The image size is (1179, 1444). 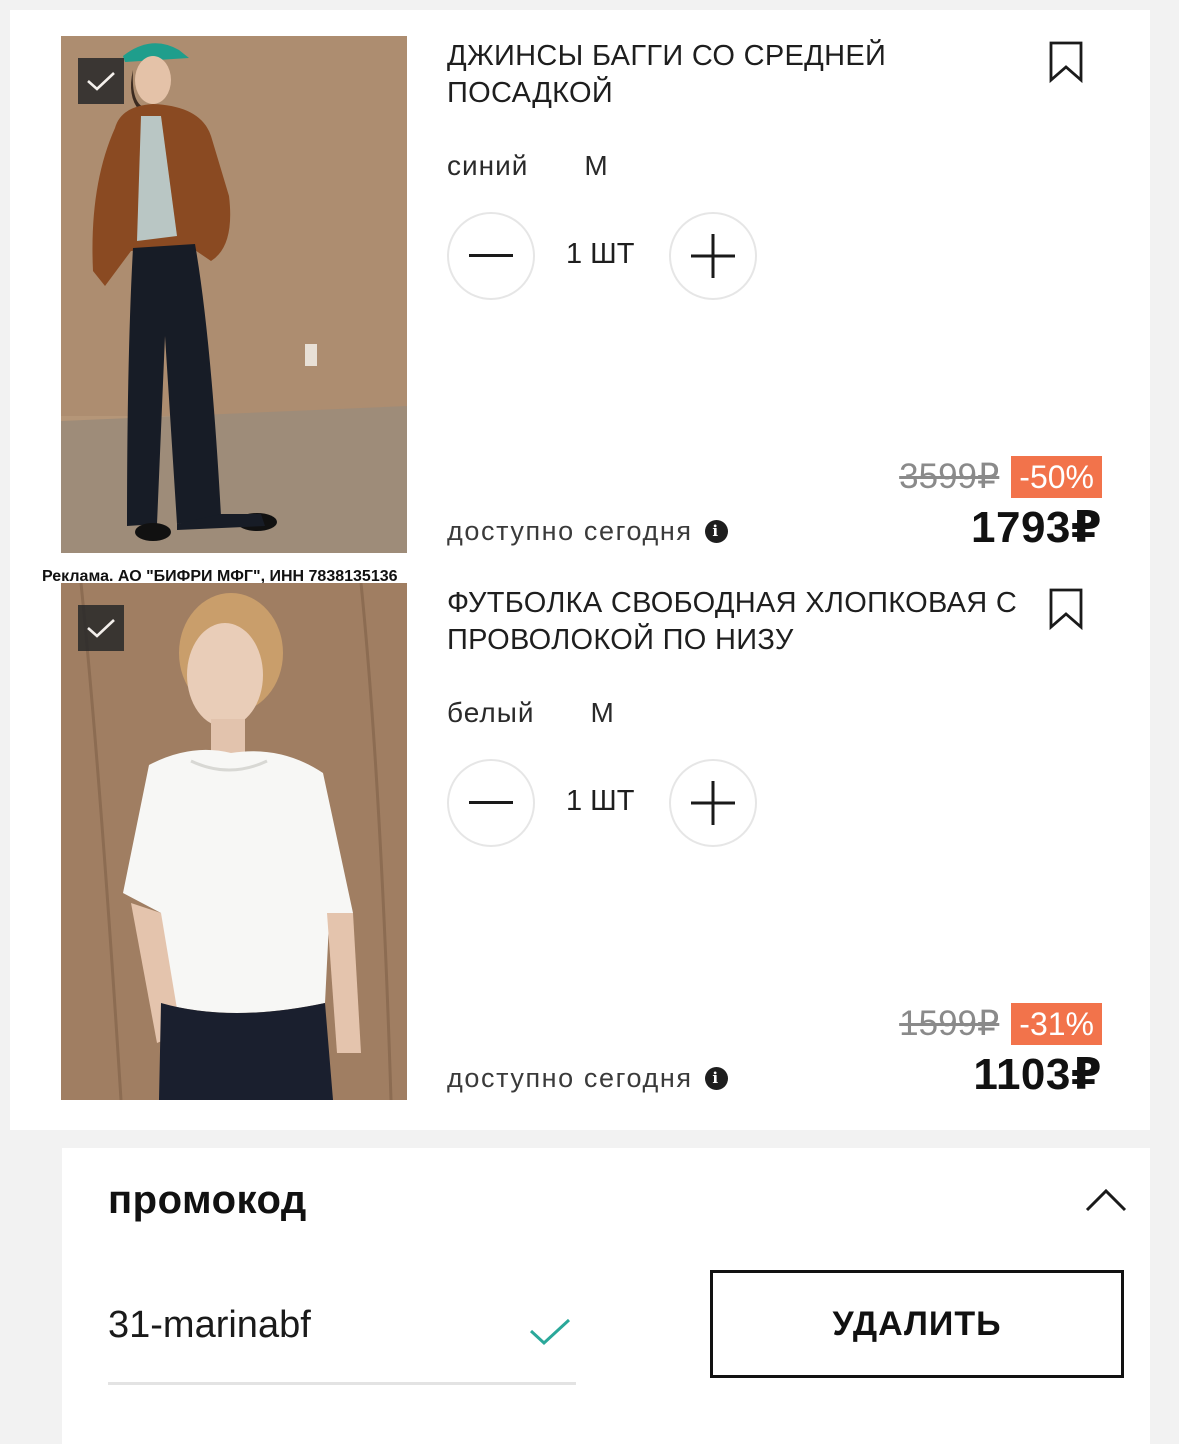 I want to click on model-wearing-white-tshirt-photo, so click(x=234, y=841).